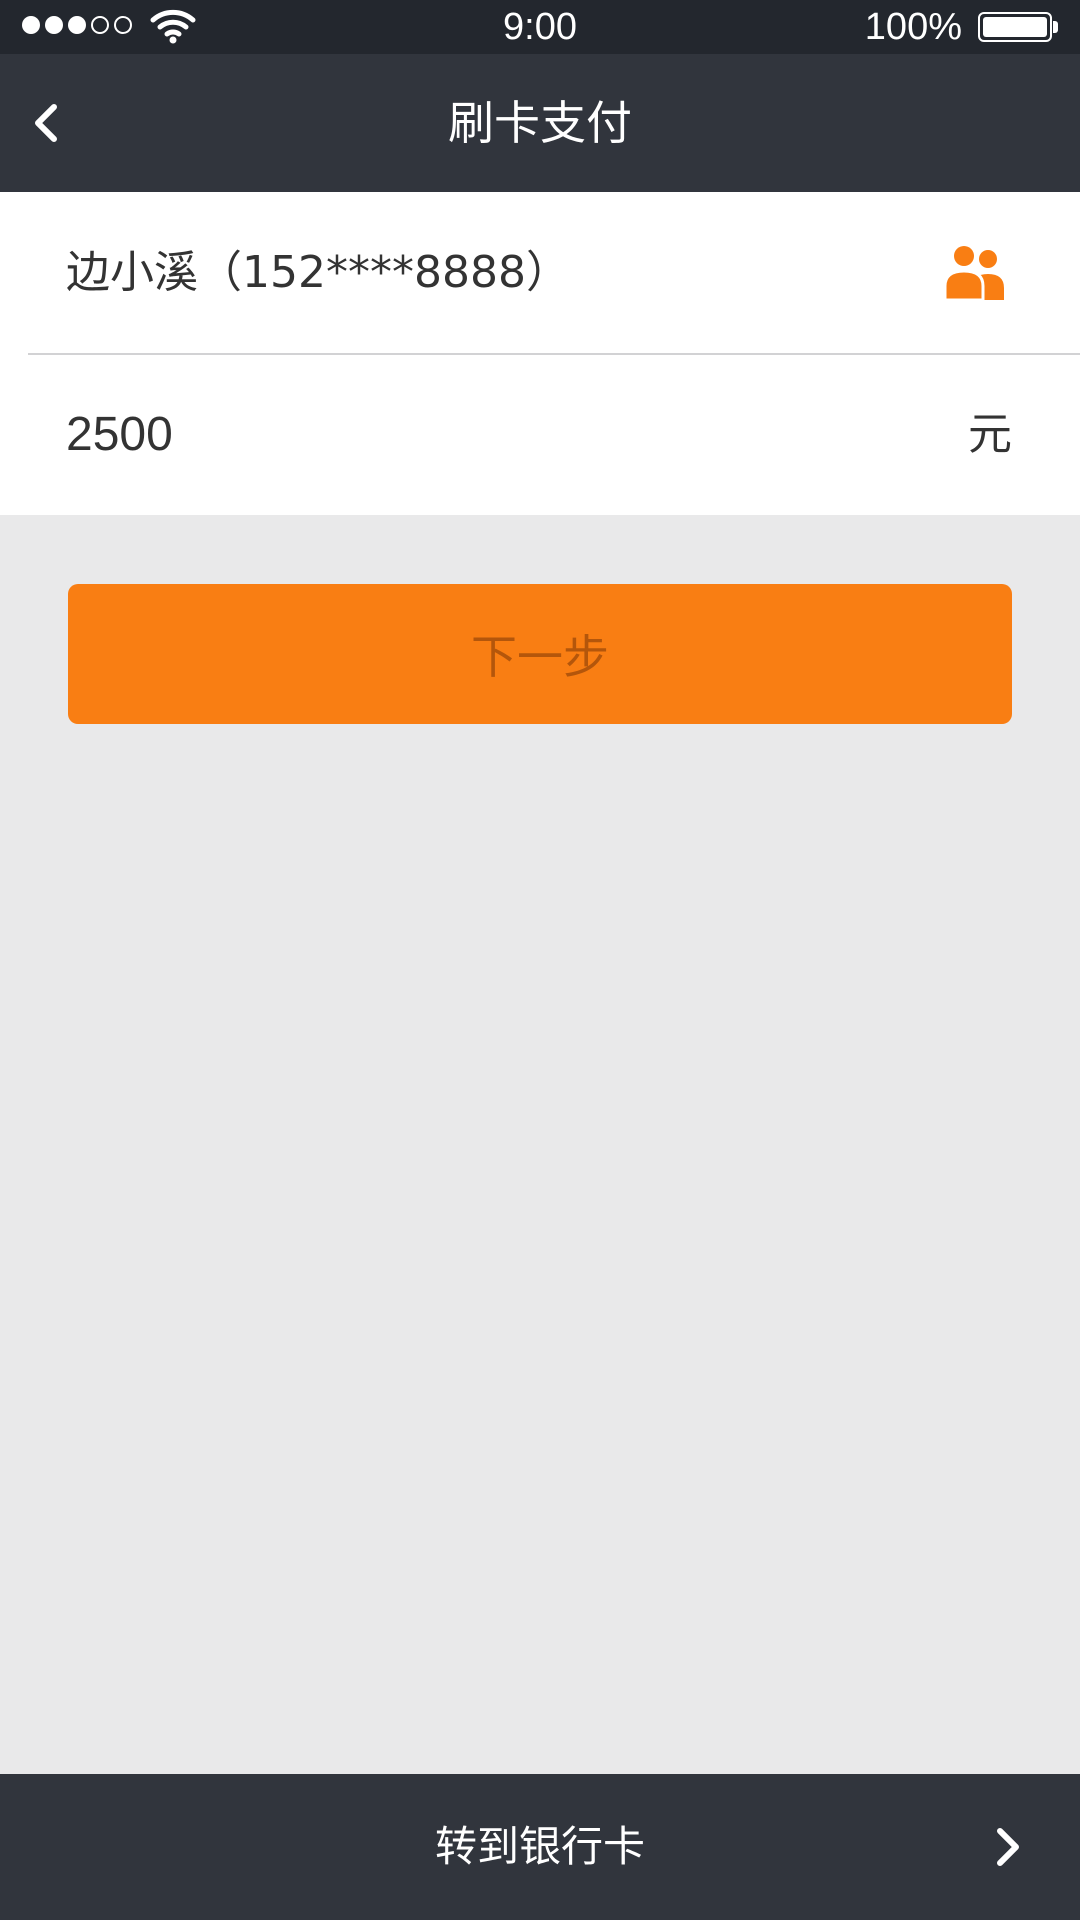  I want to click on transfer-to-bank-card-bar: 转到银行卡, so click(540, 1847).